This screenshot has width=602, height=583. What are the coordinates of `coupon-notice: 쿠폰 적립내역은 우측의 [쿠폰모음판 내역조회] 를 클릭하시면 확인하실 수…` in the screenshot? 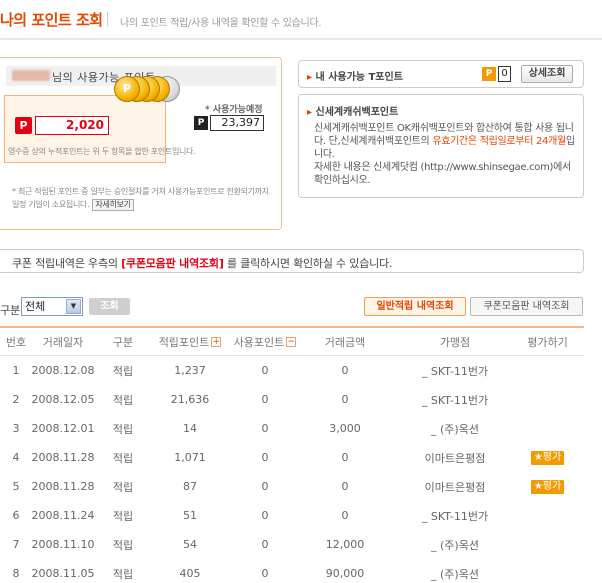 It's located at (292, 261).